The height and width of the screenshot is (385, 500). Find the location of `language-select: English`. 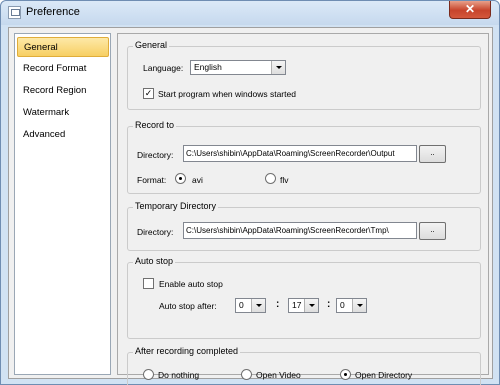

language-select: English is located at coordinates (238, 67).